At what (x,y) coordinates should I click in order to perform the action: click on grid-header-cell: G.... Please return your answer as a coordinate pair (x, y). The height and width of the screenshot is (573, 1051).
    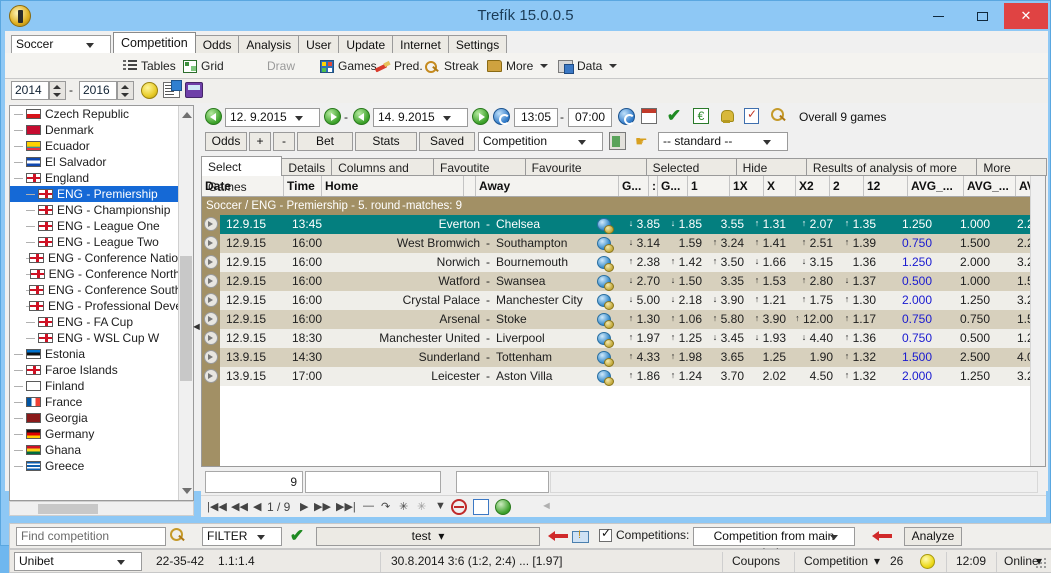
    Looking at the image, I should click on (673, 186).